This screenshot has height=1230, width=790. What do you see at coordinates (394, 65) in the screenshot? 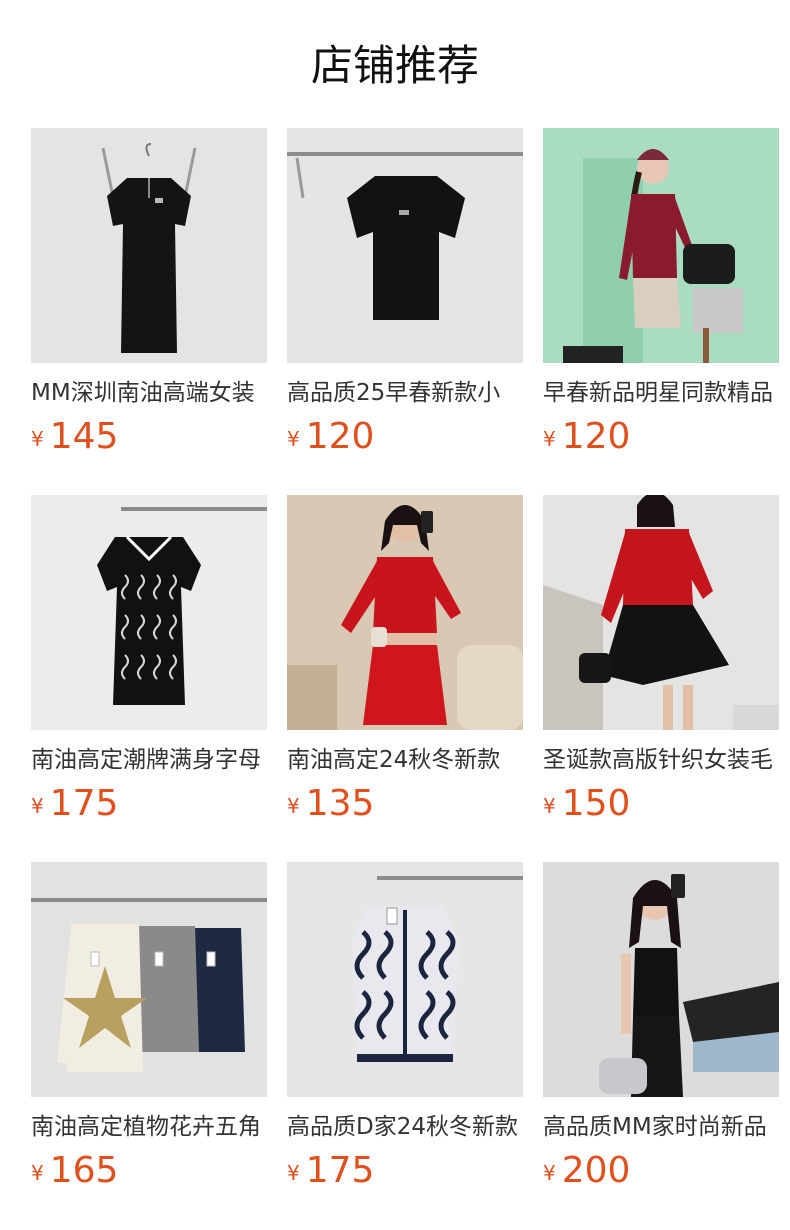
I see `page-title: 店铺推荐` at bounding box center [394, 65].